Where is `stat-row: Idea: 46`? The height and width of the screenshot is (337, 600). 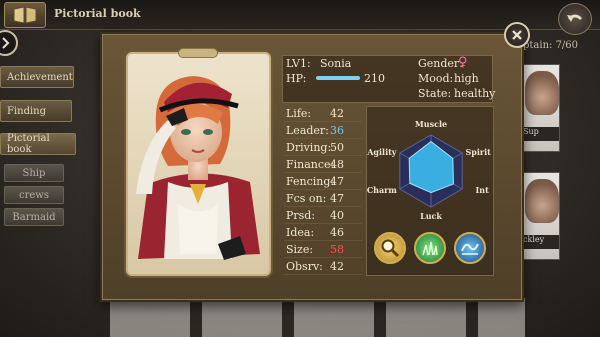
stat-row: Idea: 46 is located at coordinates (323, 233).